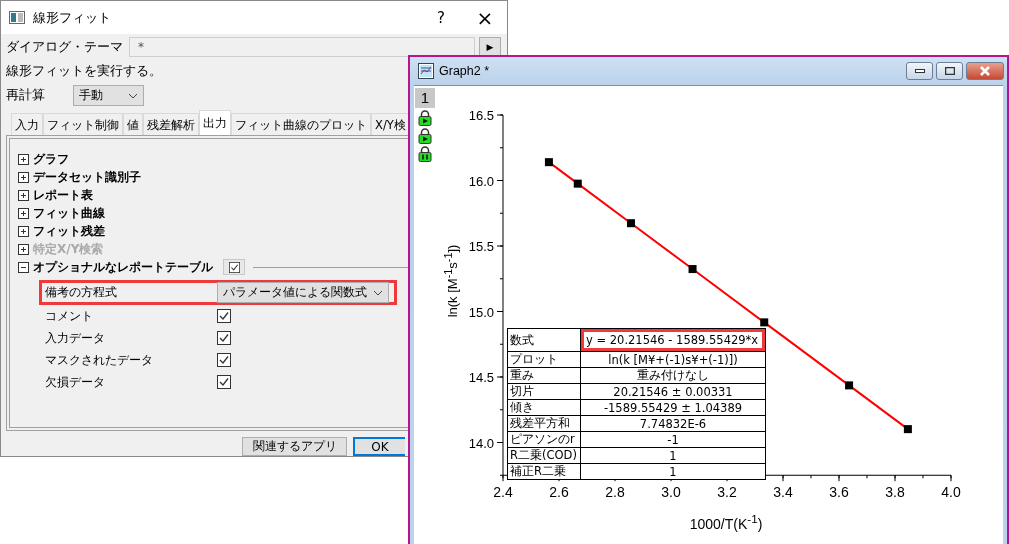 The height and width of the screenshot is (544, 1009). What do you see at coordinates (215, 122) in the screenshot?
I see `tab: 出力` at bounding box center [215, 122].